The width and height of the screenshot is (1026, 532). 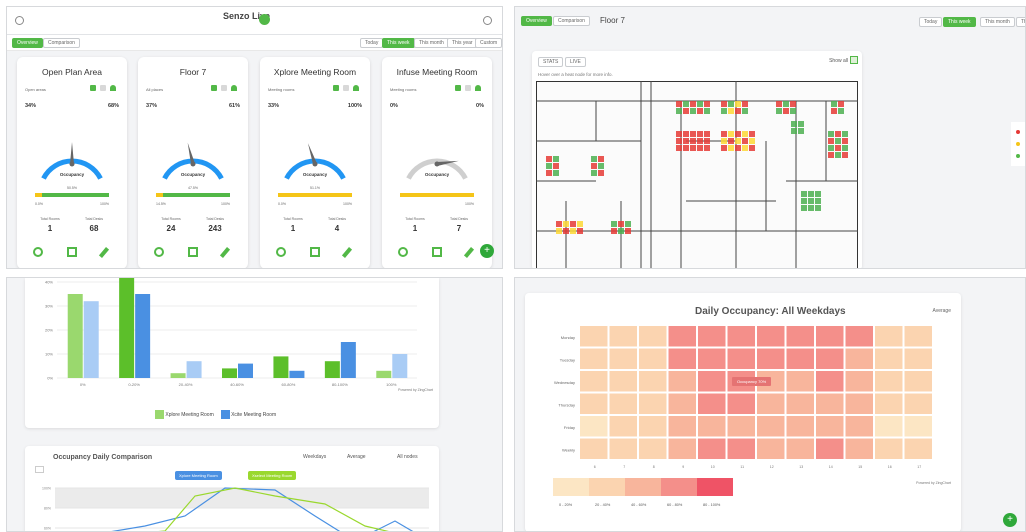 What do you see at coordinates (462, 43) in the screenshot?
I see `range-this-year: This year` at bounding box center [462, 43].